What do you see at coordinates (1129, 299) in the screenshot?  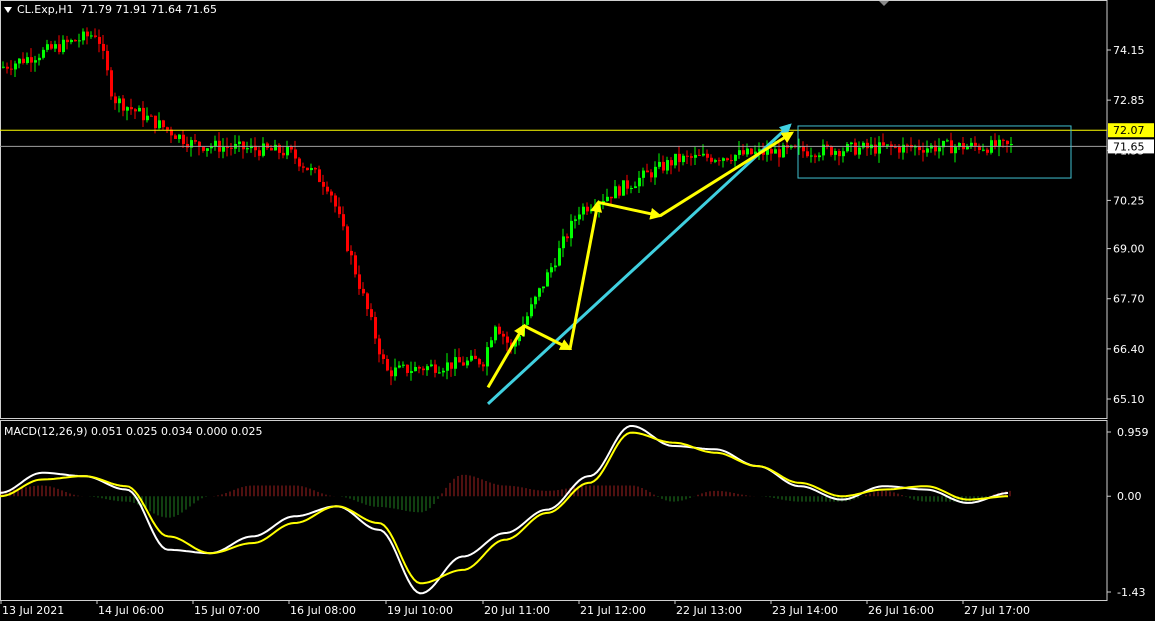 I see `price-tick-label: 67.70` at bounding box center [1129, 299].